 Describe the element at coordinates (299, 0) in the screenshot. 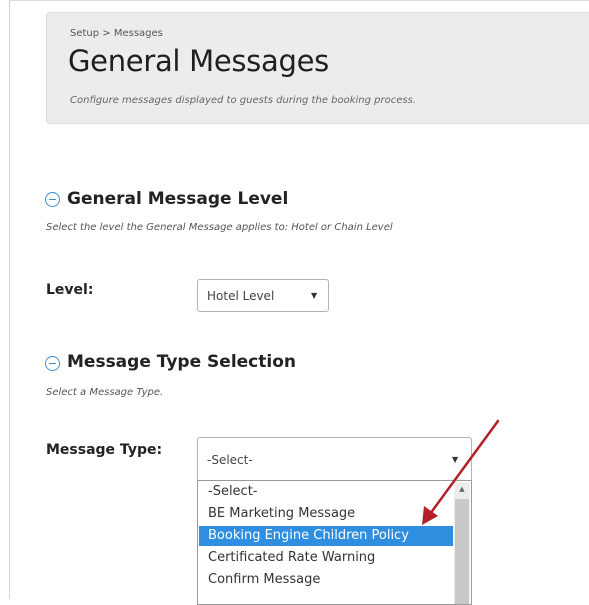

I see `frame-border-top` at that location.